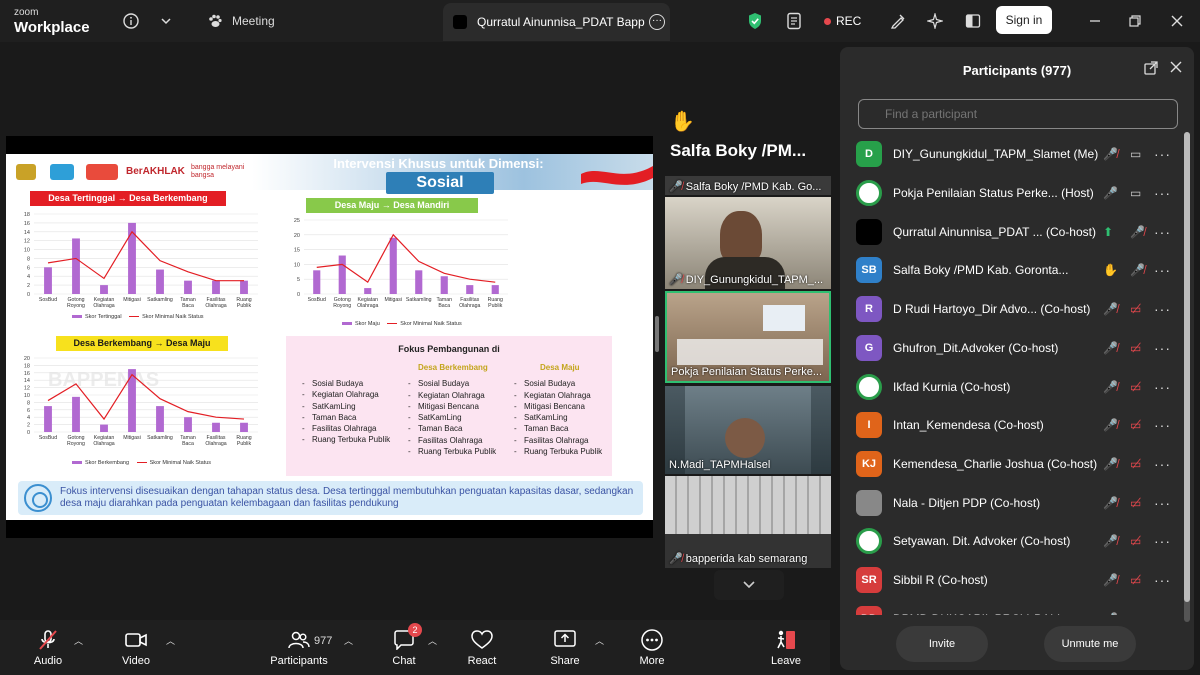 This screenshot has height=675, width=1200. I want to click on legend-series-line: Skor Minimal Naik Status, so click(173, 317).